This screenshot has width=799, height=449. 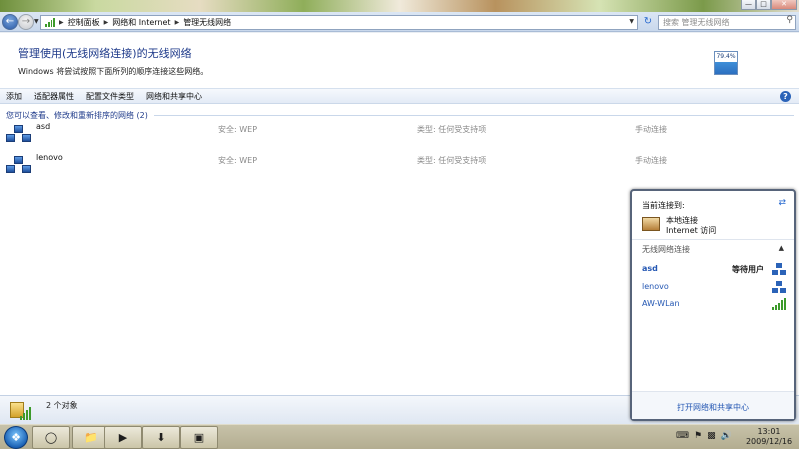 What do you see at coordinates (77, 115) in the screenshot?
I see `group-label: 您可以查看、修改和重新排序的网络 (2)` at bounding box center [77, 115].